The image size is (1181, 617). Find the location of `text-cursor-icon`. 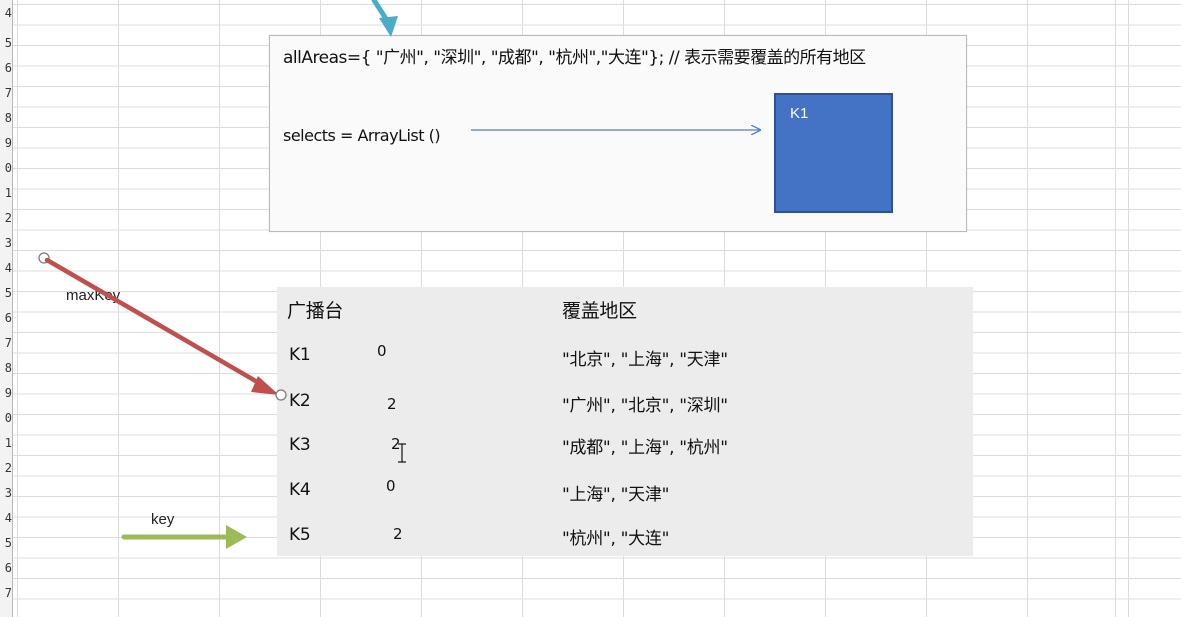

text-cursor-icon is located at coordinates (402, 453).